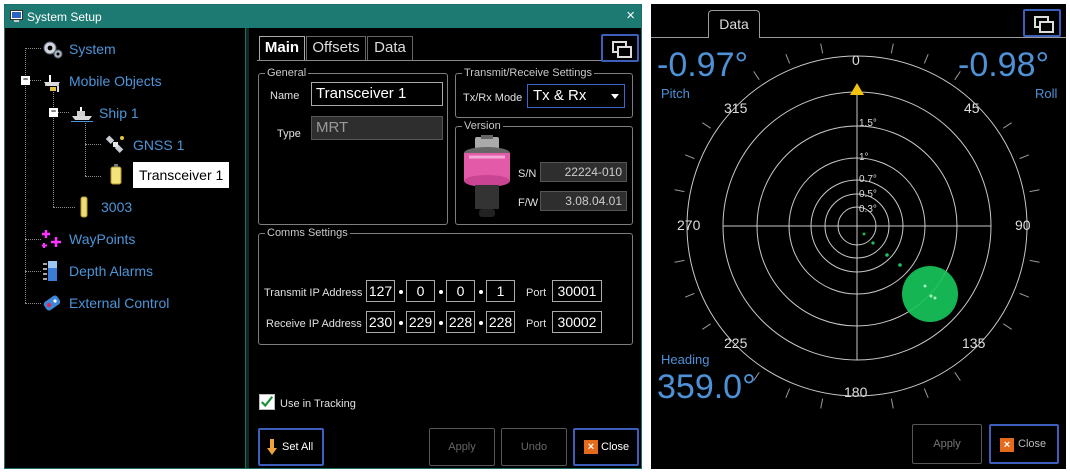  Describe the element at coordinates (460, 291) in the screenshot. I see `transmit-ip-octet-3: 0` at that location.